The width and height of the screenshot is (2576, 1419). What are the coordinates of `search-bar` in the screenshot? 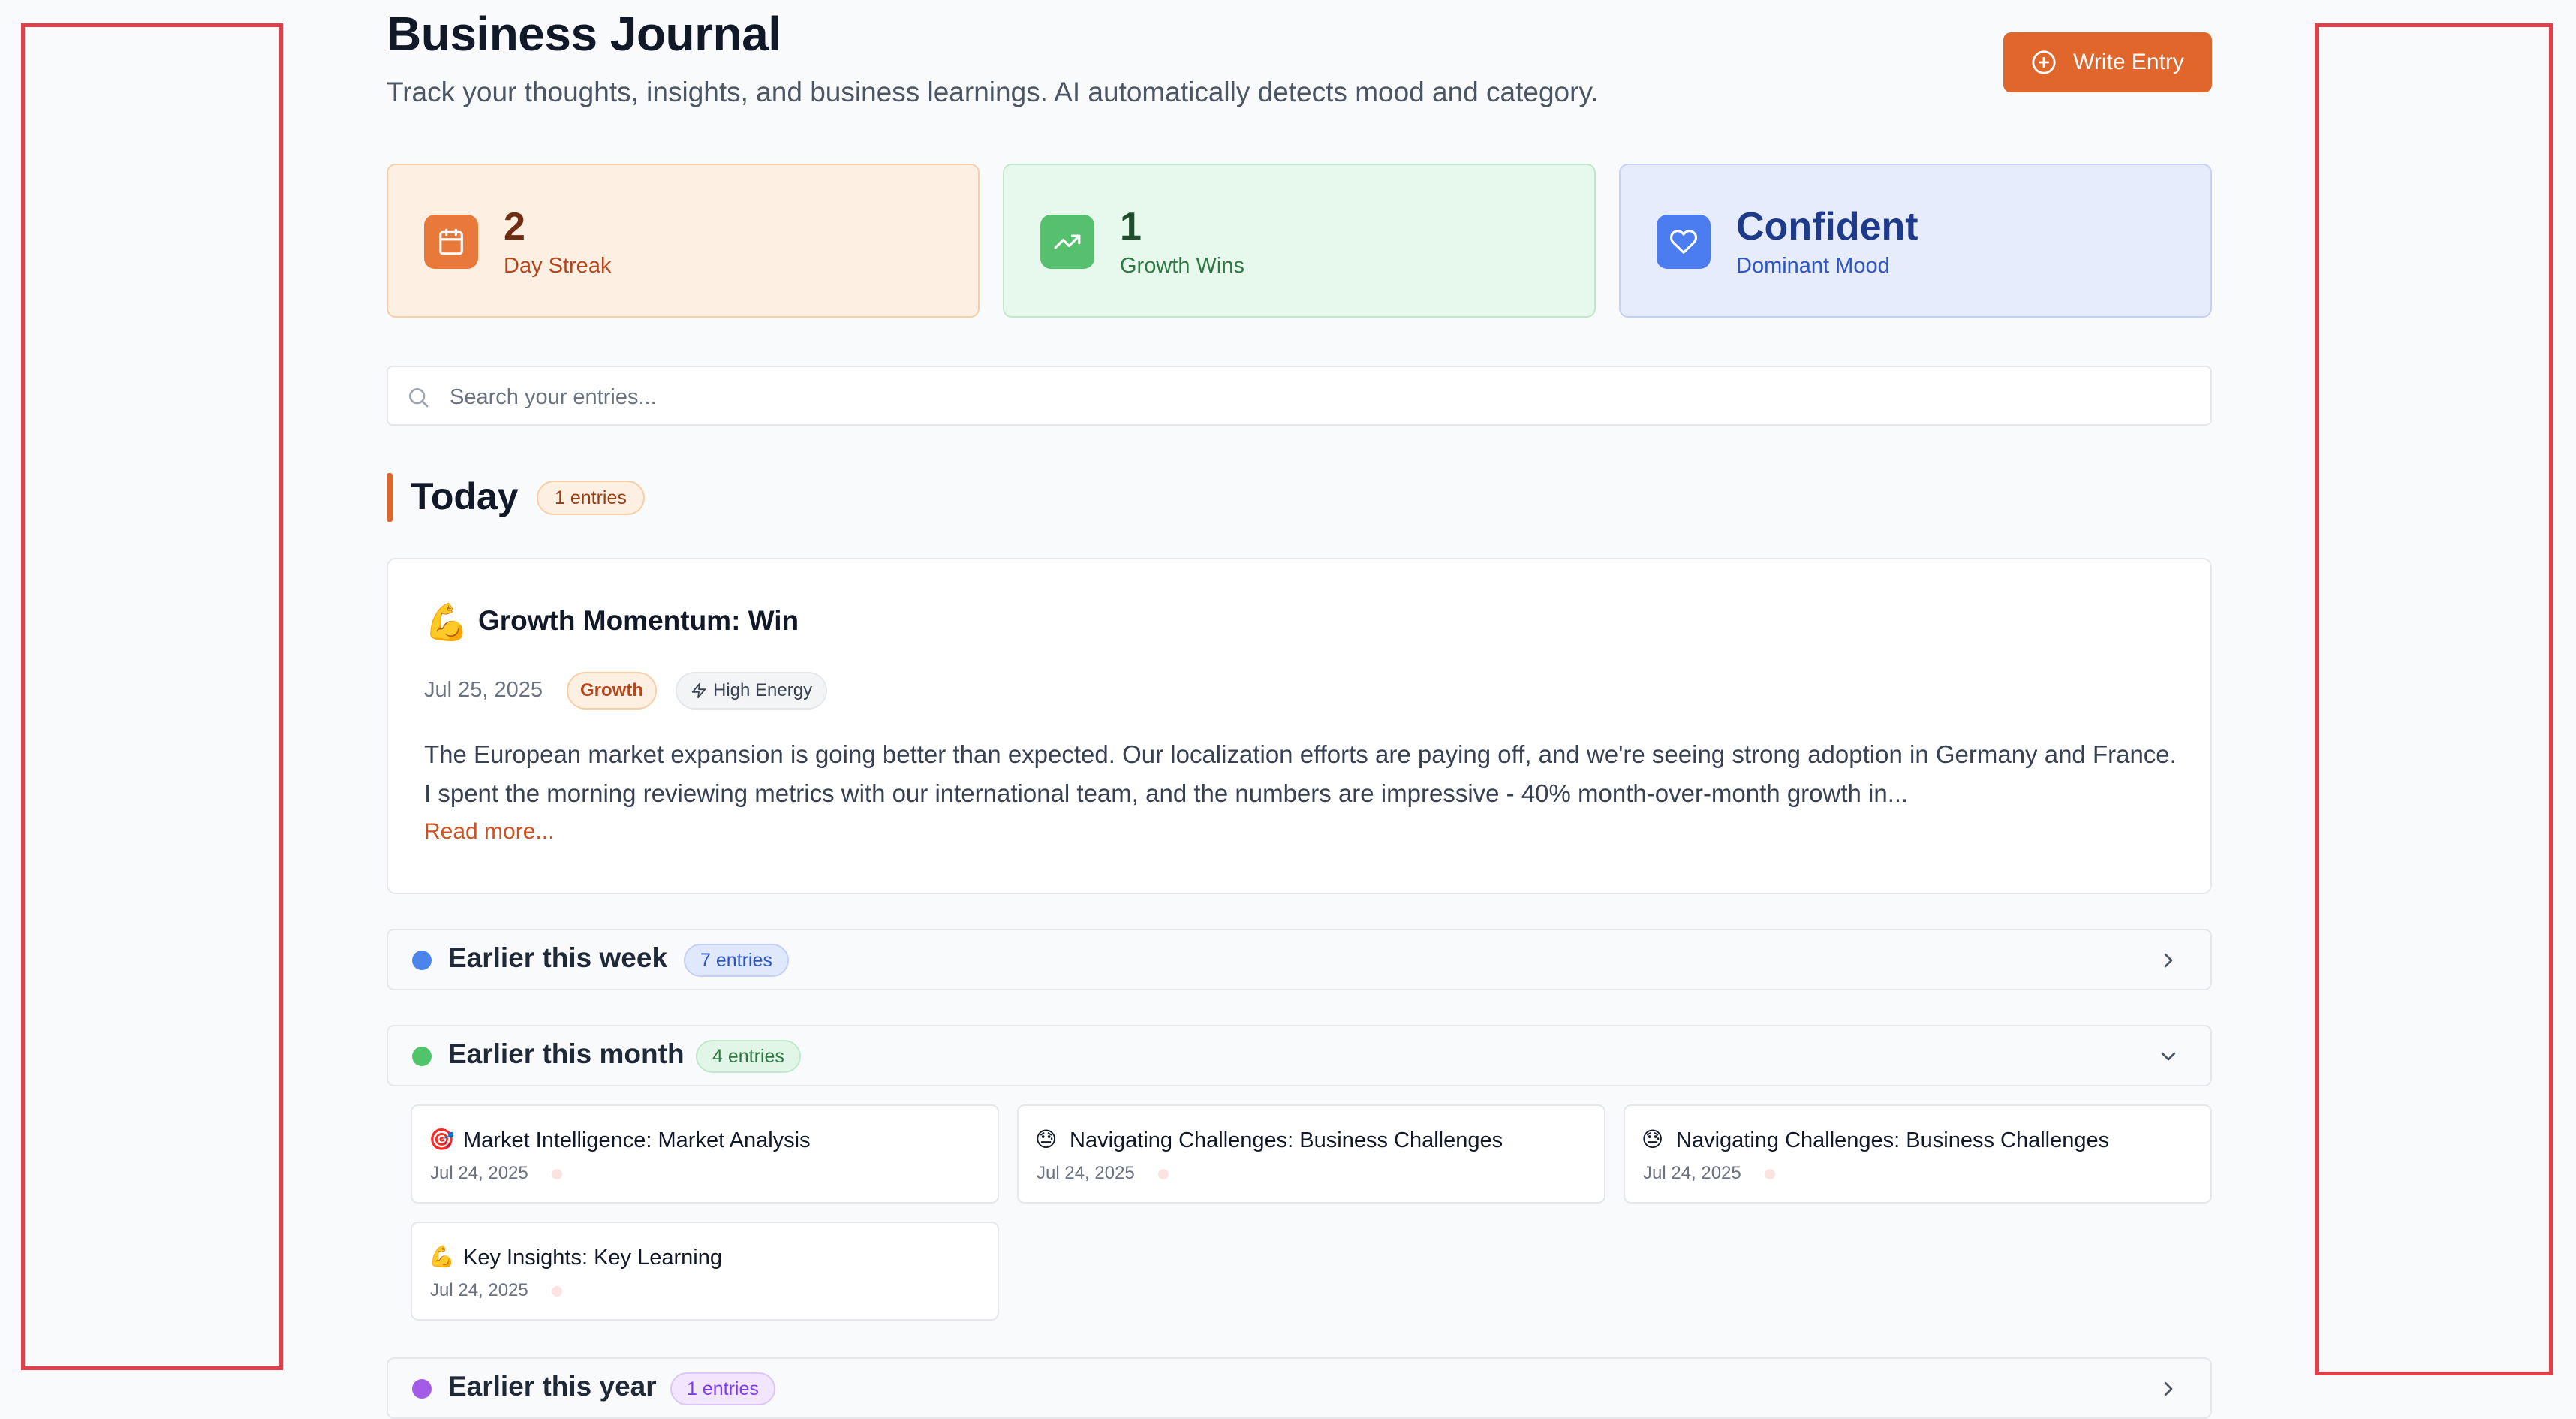 It's located at (1299, 396).